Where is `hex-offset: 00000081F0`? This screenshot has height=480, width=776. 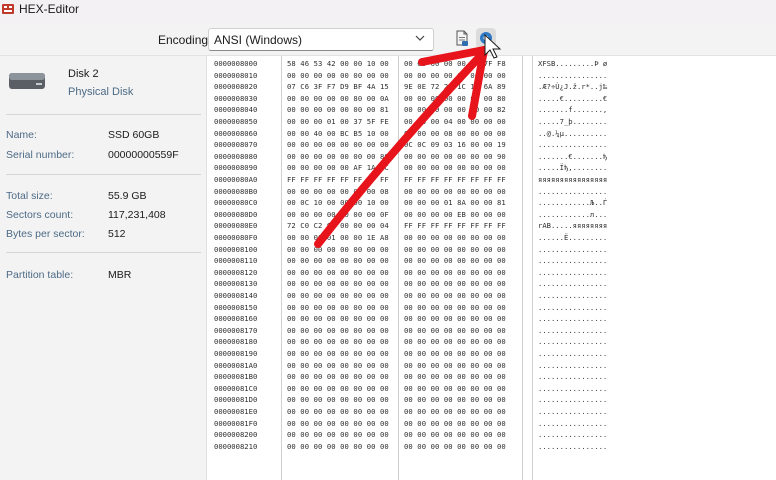 hex-offset: 00000081F0 is located at coordinates (236, 423).